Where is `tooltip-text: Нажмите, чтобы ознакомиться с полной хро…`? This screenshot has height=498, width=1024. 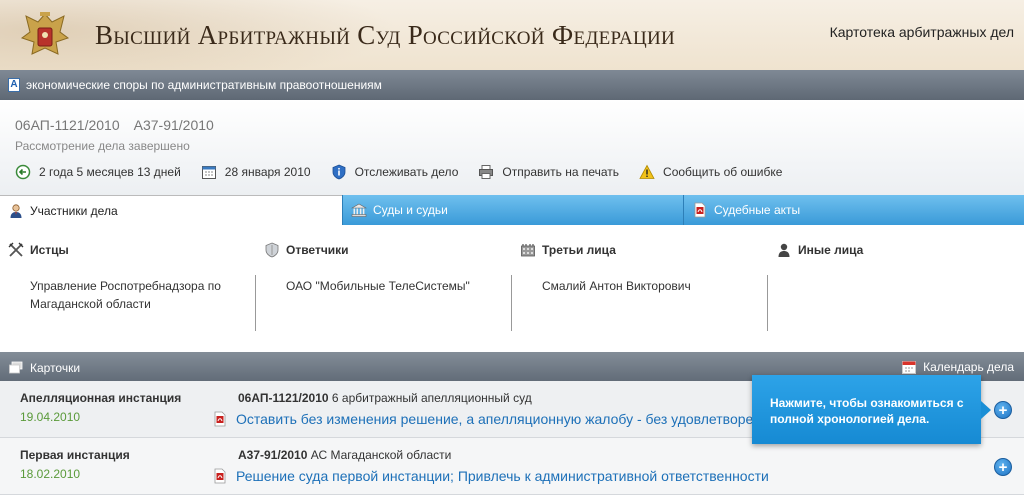 tooltip-text: Нажмите, чтобы ознакомиться с полной хро… is located at coordinates (867, 411).